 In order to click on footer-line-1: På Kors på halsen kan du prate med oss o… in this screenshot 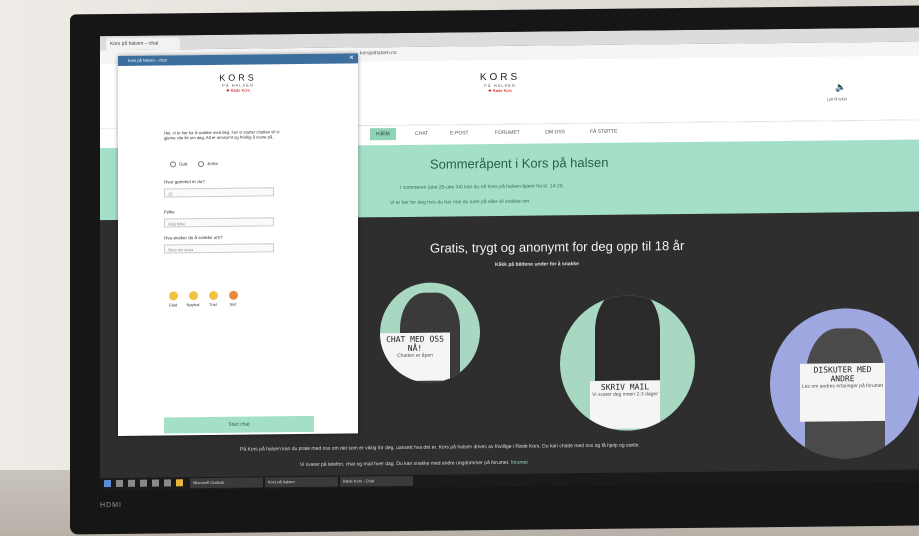, I will do `click(440, 447)`.